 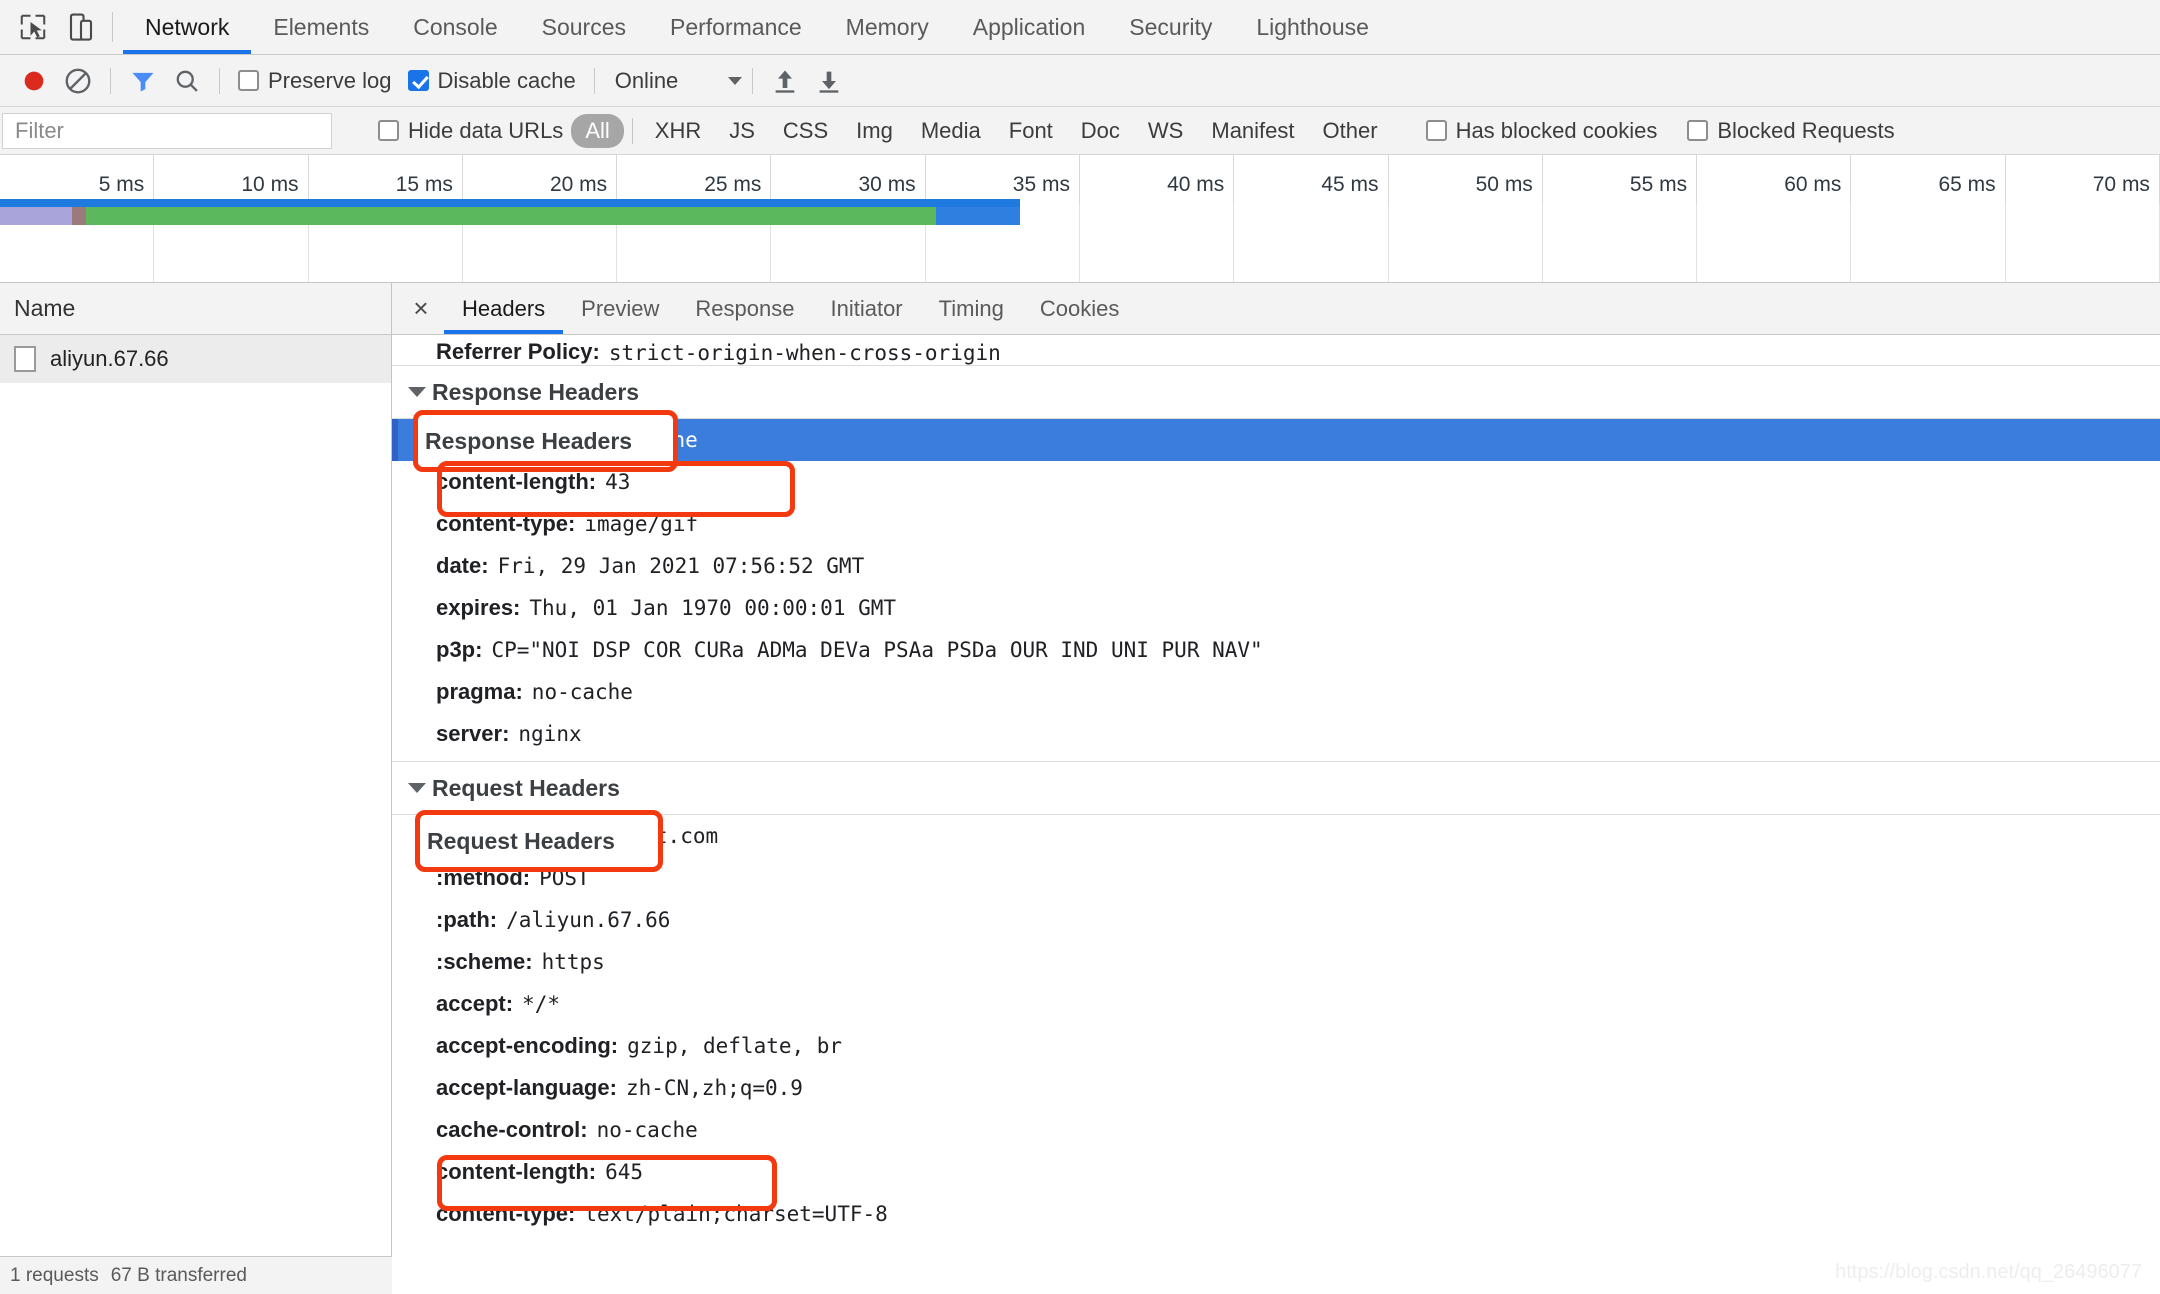 I want to click on filter-type-xhr: XHR, so click(x=678, y=131).